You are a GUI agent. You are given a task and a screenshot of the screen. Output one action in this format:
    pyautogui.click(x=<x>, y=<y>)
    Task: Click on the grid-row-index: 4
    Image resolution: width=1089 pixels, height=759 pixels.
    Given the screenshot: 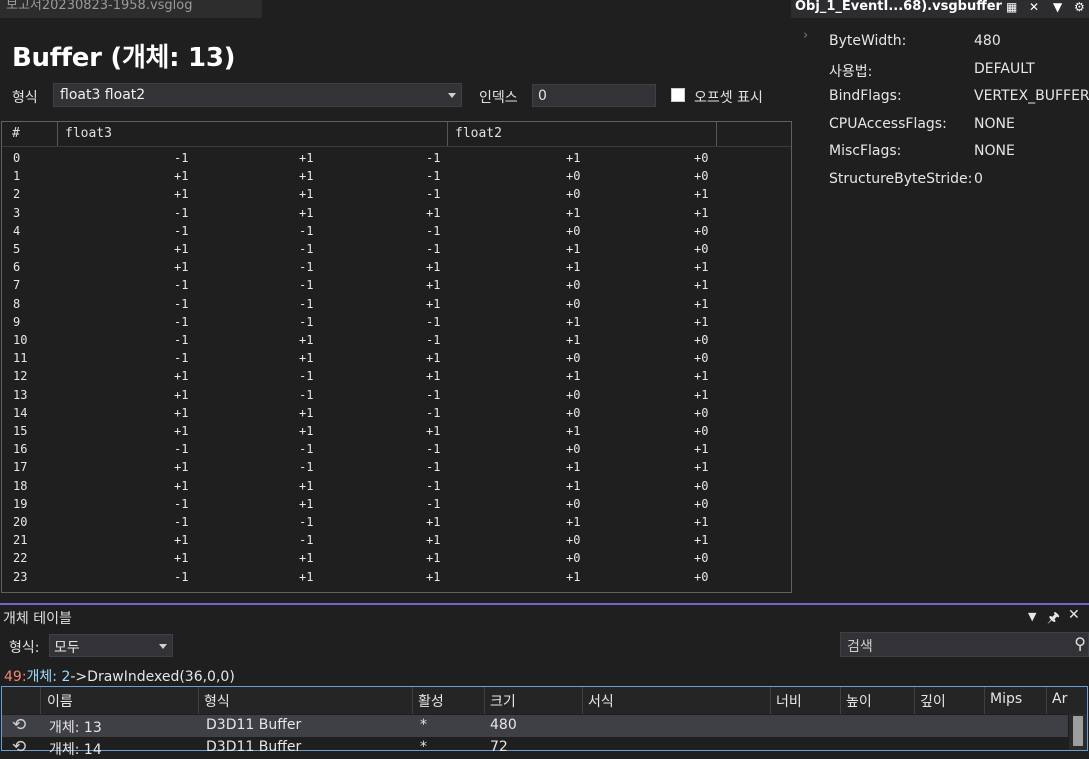 What is the action you would take?
    pyautogui.click(x=17, y=230)
    